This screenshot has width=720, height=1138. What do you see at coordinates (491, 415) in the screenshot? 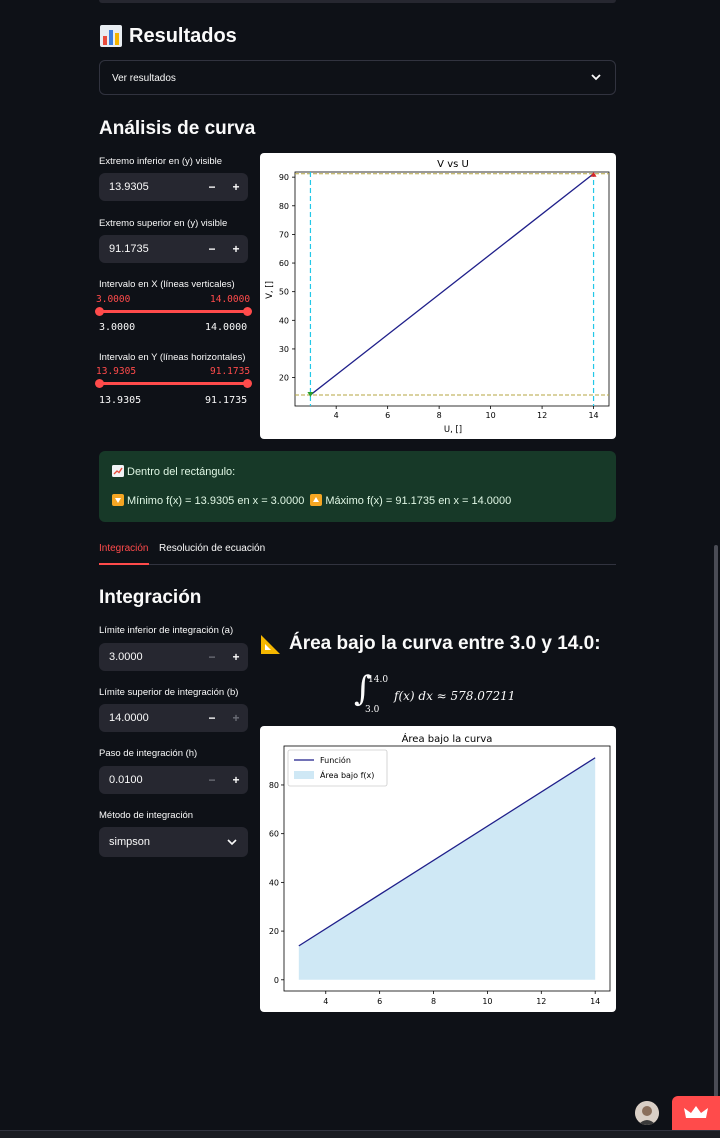
I see `chart1-x-tick-label: 10` at bounding box center [491, 415].